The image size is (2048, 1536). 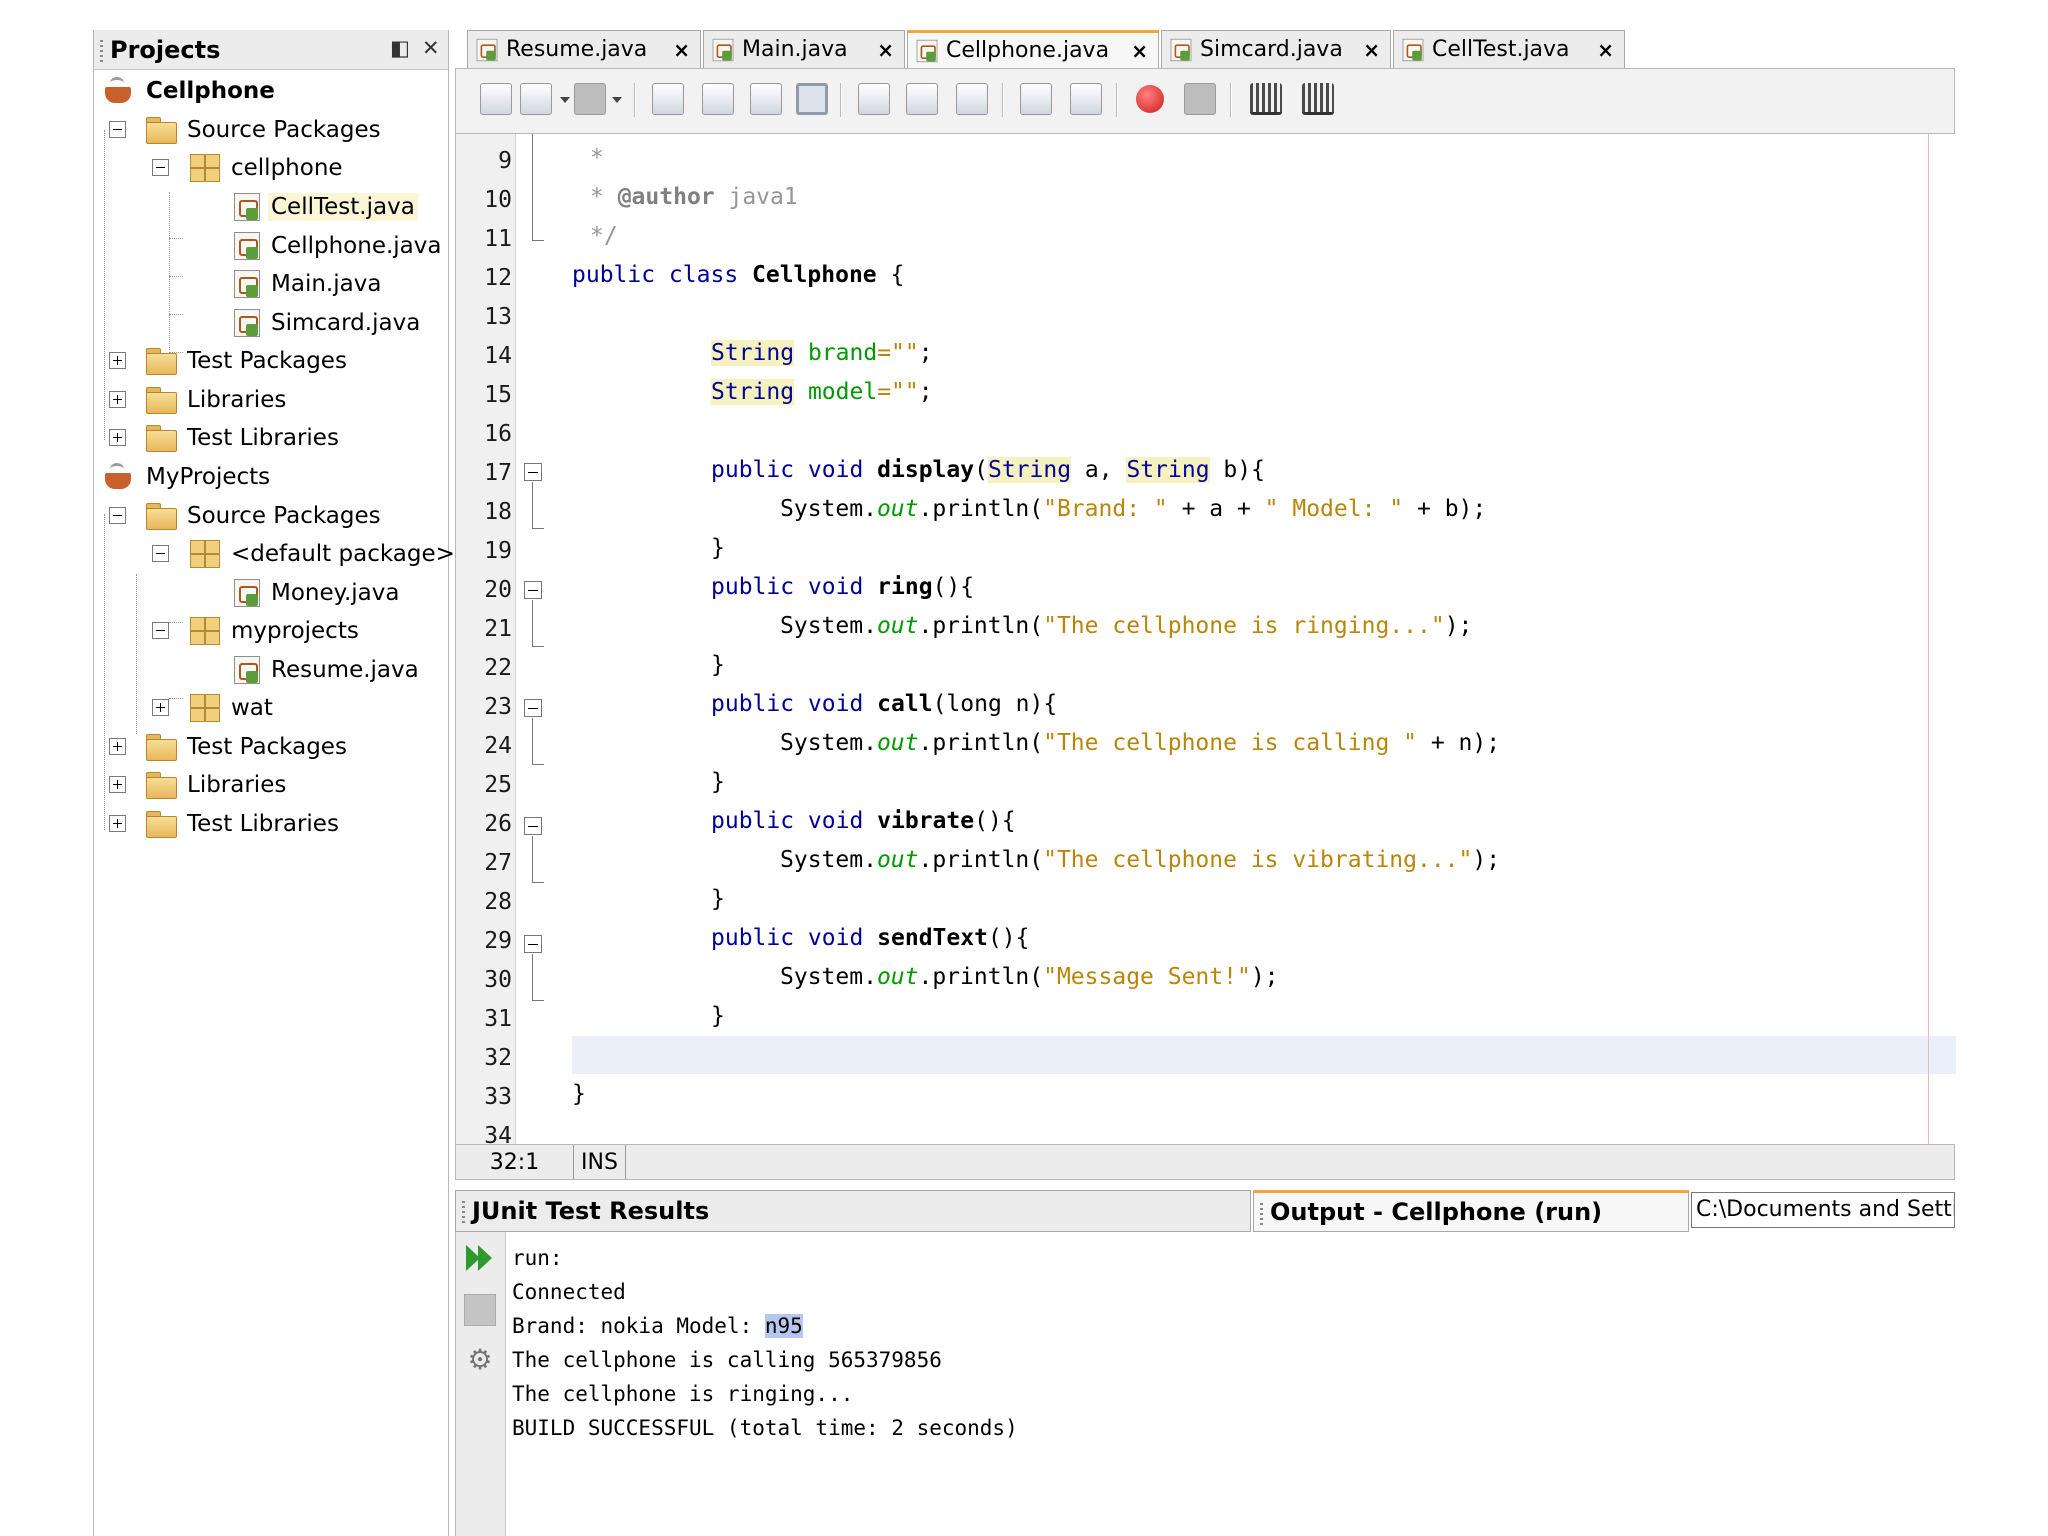 What do you see at coordinates (498, 434) in the screenshot?
I see `line-number: 16` at bounding box center [498, 434].